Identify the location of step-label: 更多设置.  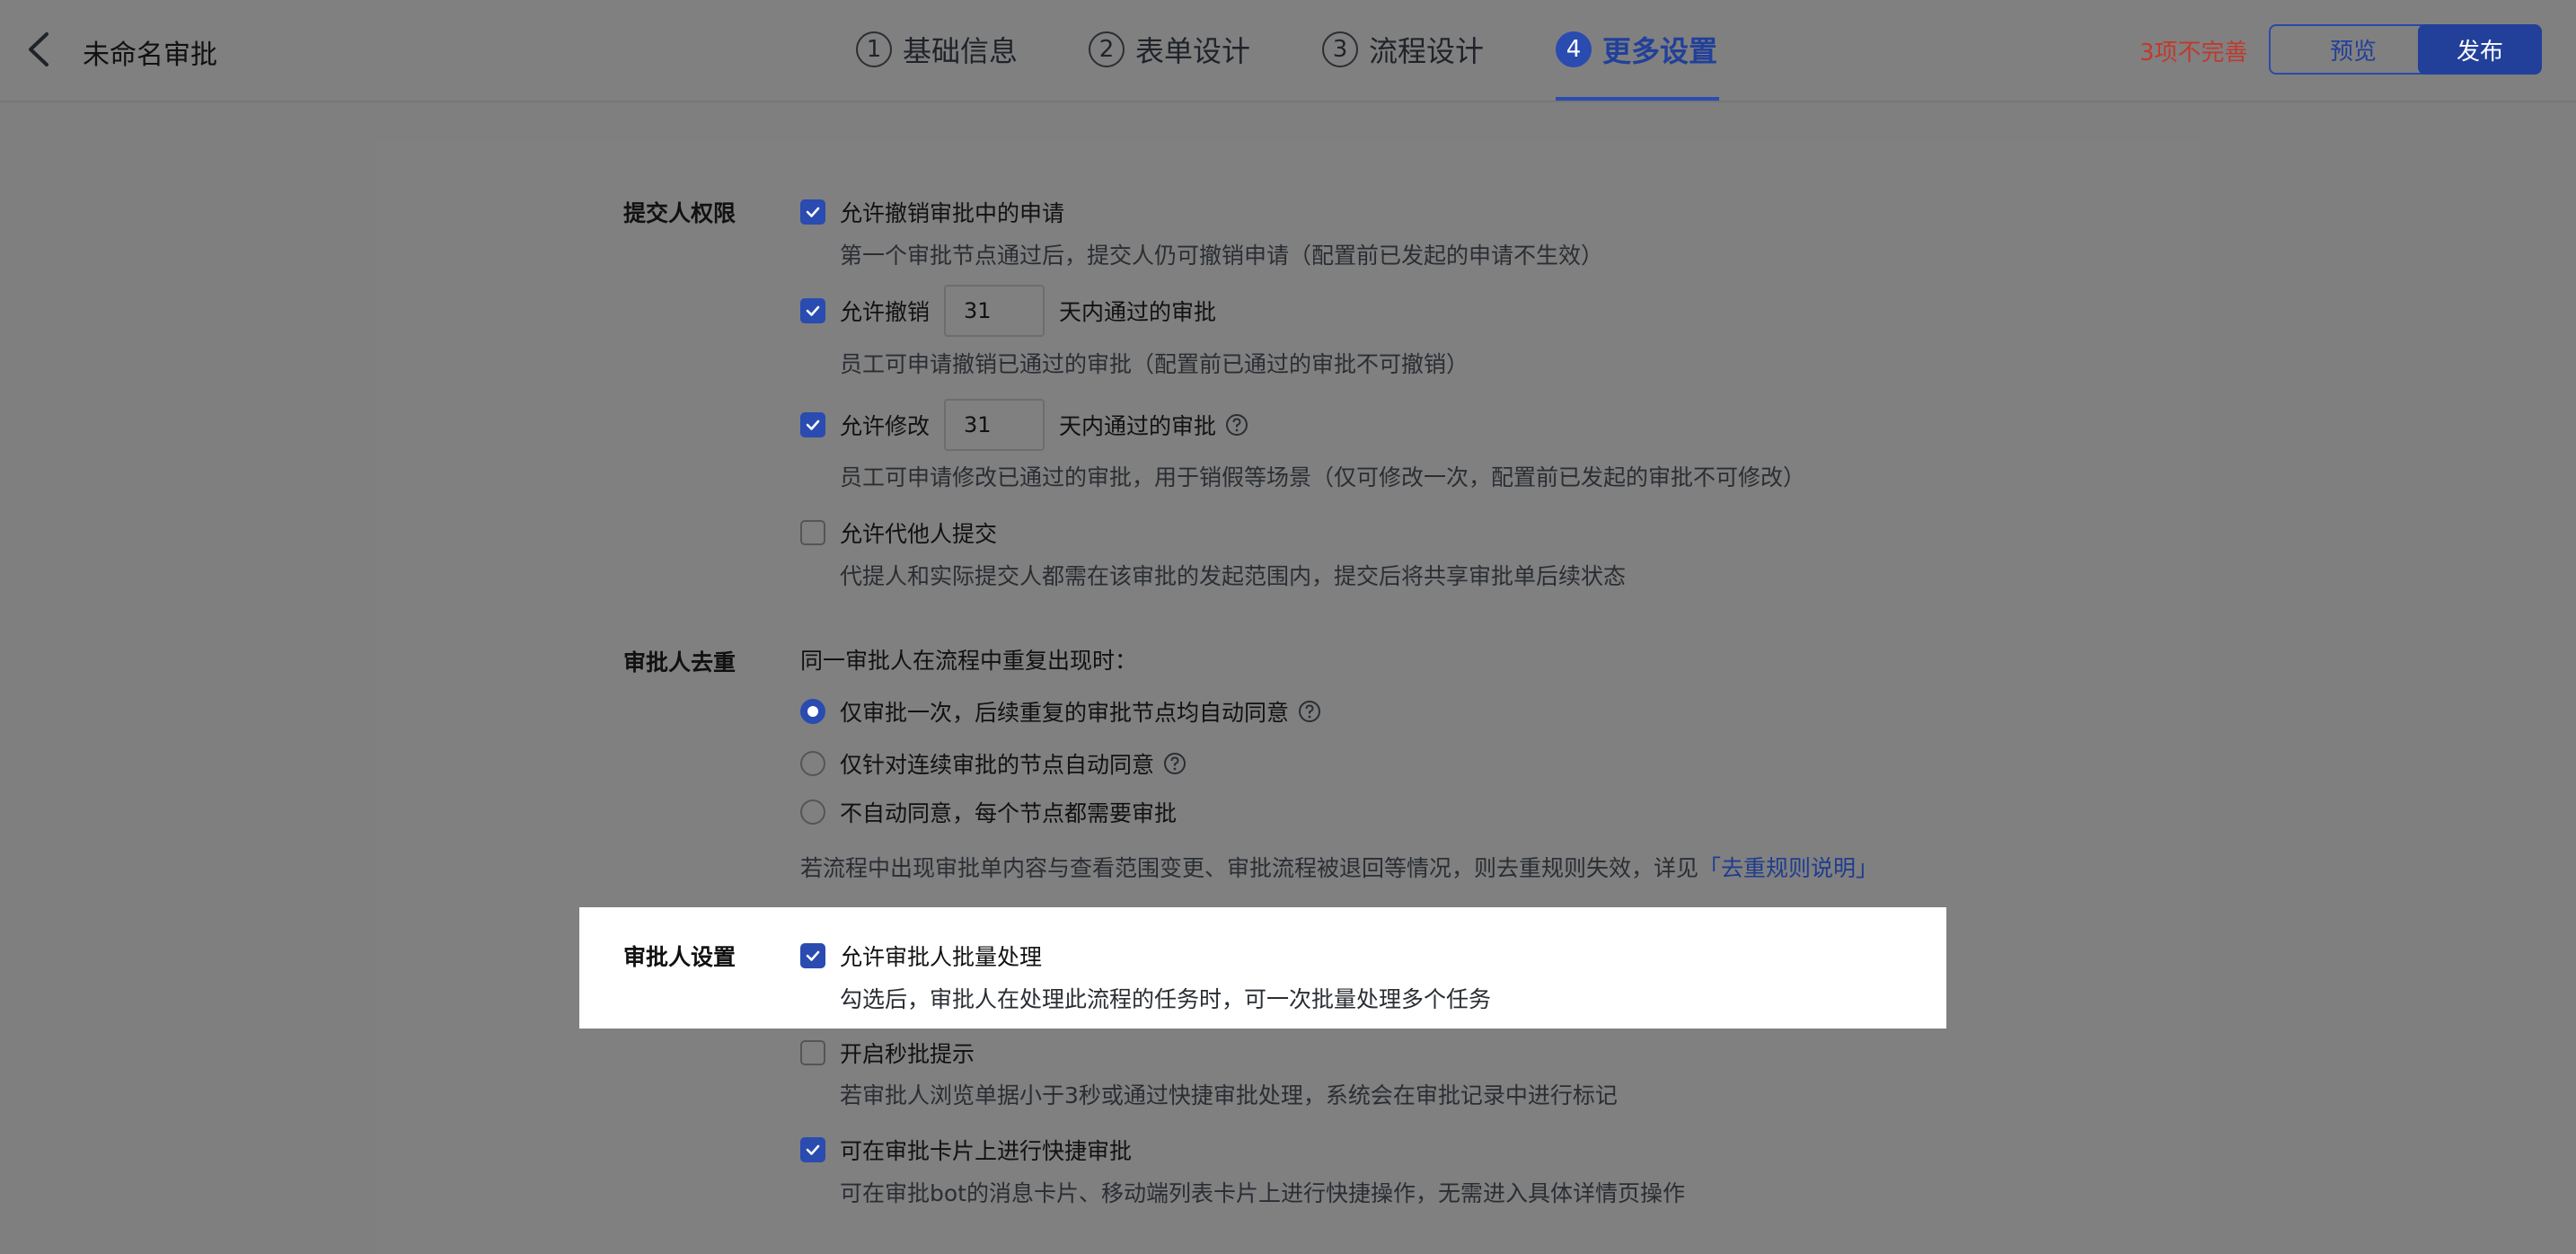
(1660, 51).